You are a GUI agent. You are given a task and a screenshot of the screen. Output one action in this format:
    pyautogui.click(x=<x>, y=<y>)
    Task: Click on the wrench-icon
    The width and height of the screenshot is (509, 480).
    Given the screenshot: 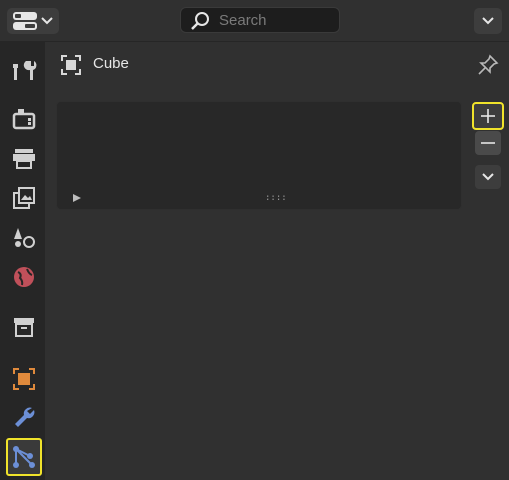 What is the action you would take?
    pyautogui.click(x=25, y=417)
    